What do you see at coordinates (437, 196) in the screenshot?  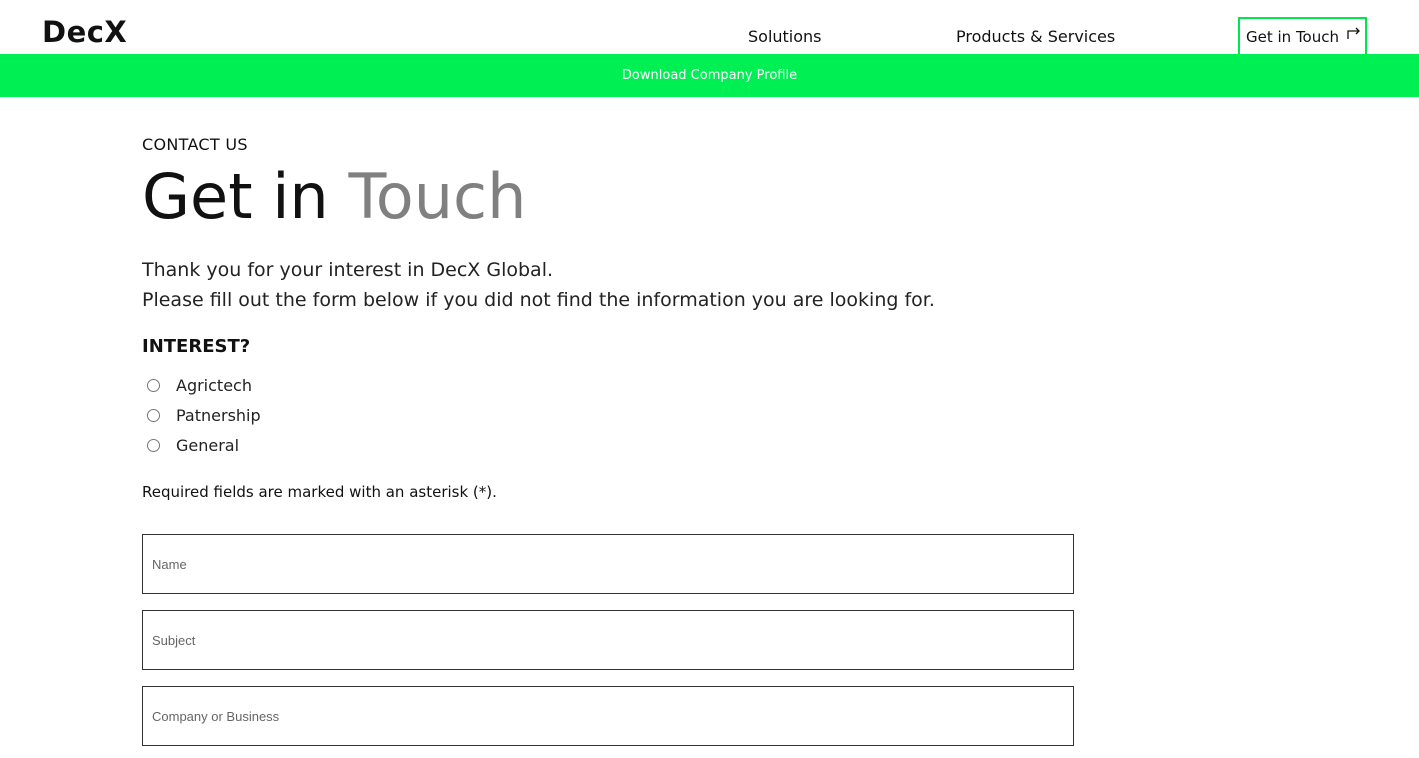 I see `title-part-muted: Touch` at bounding box center [437, 196].